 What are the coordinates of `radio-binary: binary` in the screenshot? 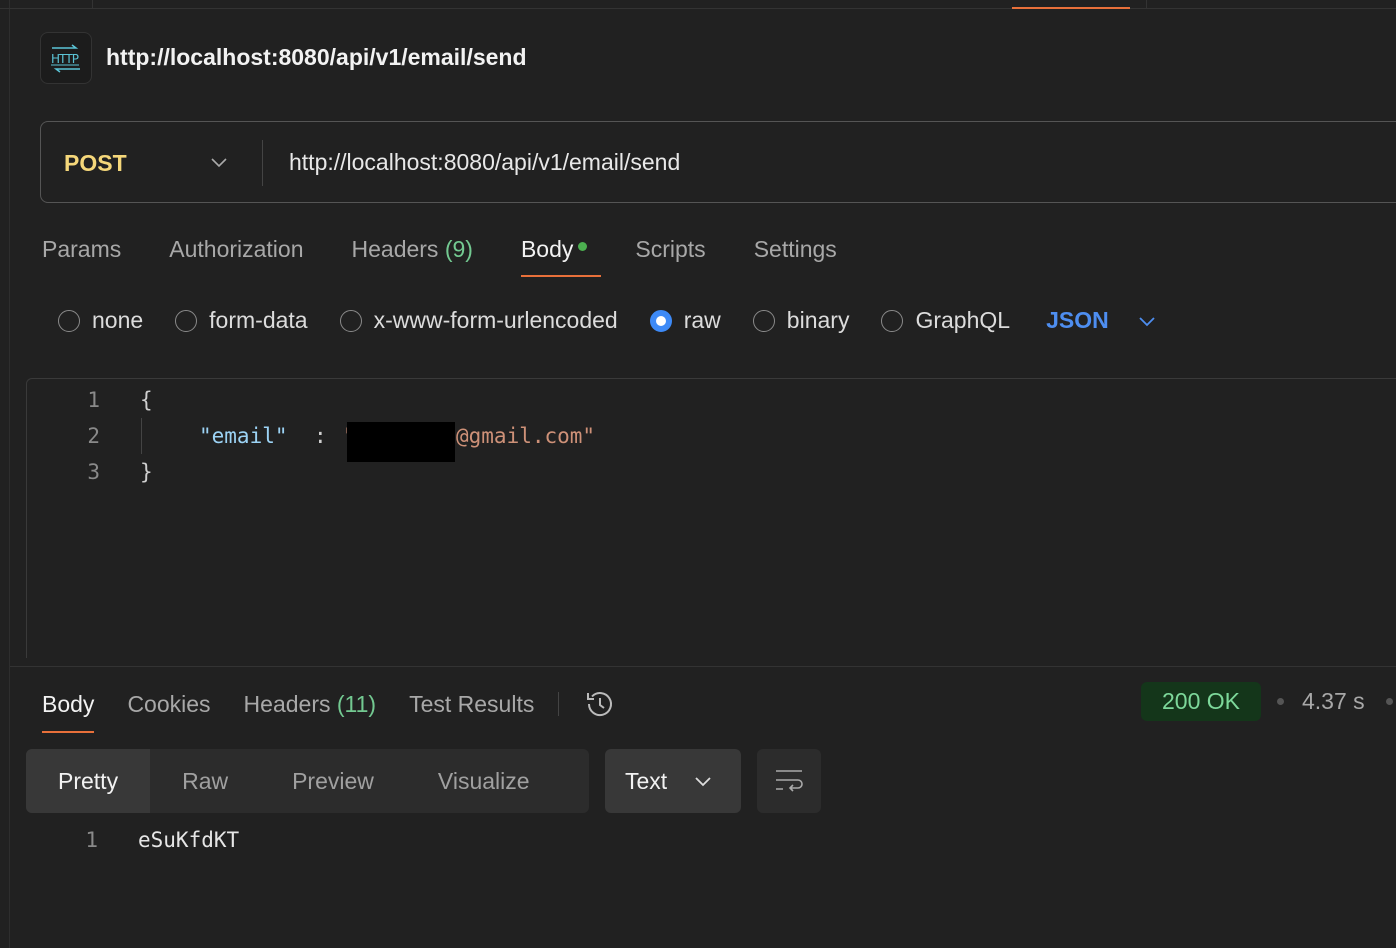 It's located at (800, 320).